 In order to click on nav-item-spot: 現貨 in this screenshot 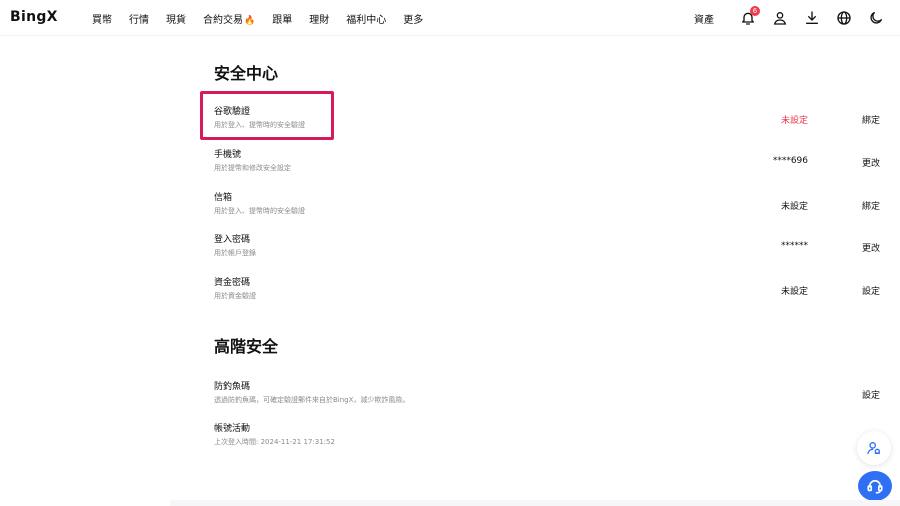, I will do `click(176, 18)`.